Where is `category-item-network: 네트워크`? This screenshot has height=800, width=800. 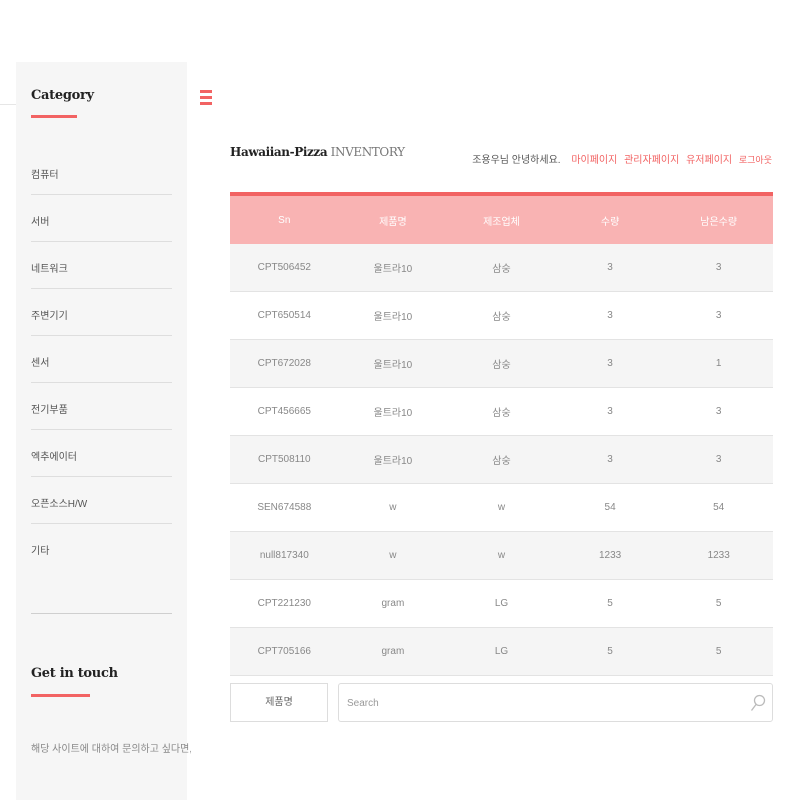 category-item-network: 네트워크 is located at coordinates (101, 265).